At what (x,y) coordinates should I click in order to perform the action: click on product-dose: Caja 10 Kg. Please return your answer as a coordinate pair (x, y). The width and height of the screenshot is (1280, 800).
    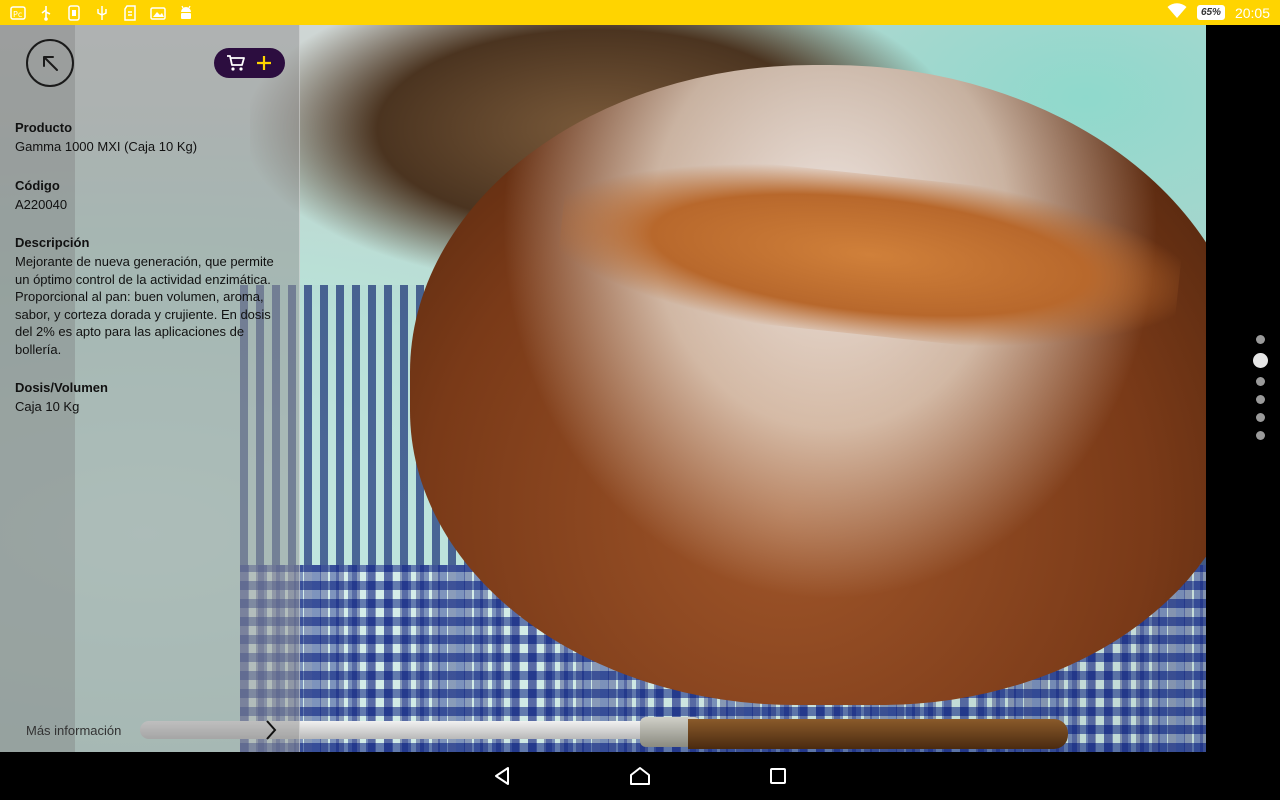
    Looking at the image, I should click on (47, 406).